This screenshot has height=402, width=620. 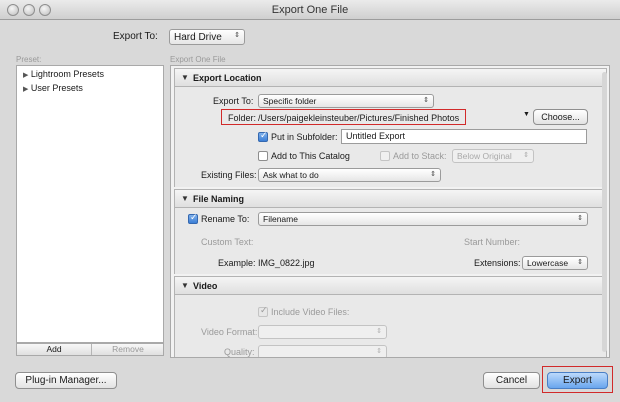 What do you see at coordinates (492, 242) in the screenshot?
I see `start-number-label: Start Number:` at bounding box center [492, 242].